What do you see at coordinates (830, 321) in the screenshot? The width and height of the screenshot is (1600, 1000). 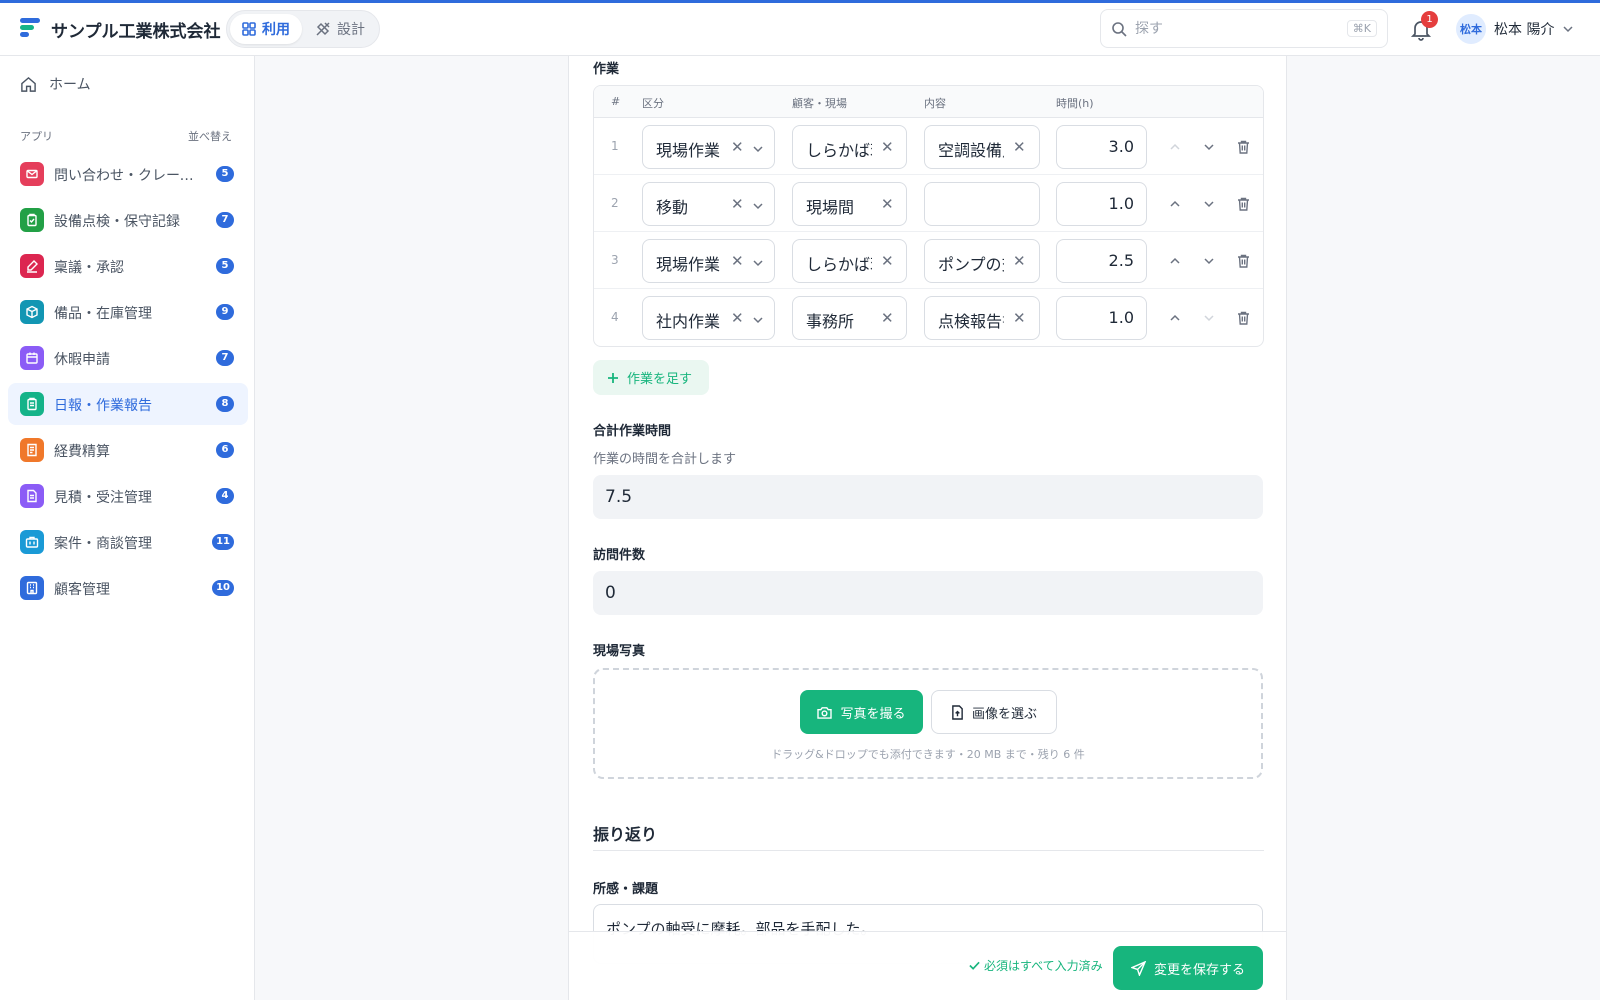 I see `customer-site-value: 事務所` at bounding box center [830, 321].